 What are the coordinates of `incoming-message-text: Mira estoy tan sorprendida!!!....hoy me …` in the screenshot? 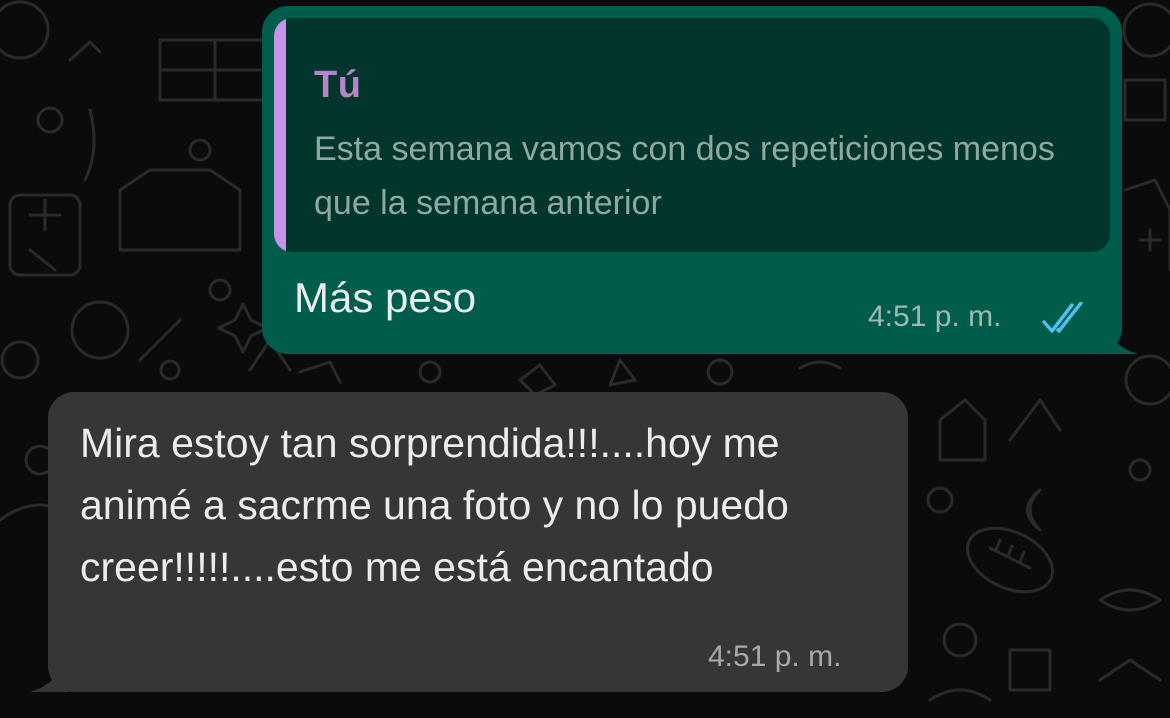 It's located at (434, 505).